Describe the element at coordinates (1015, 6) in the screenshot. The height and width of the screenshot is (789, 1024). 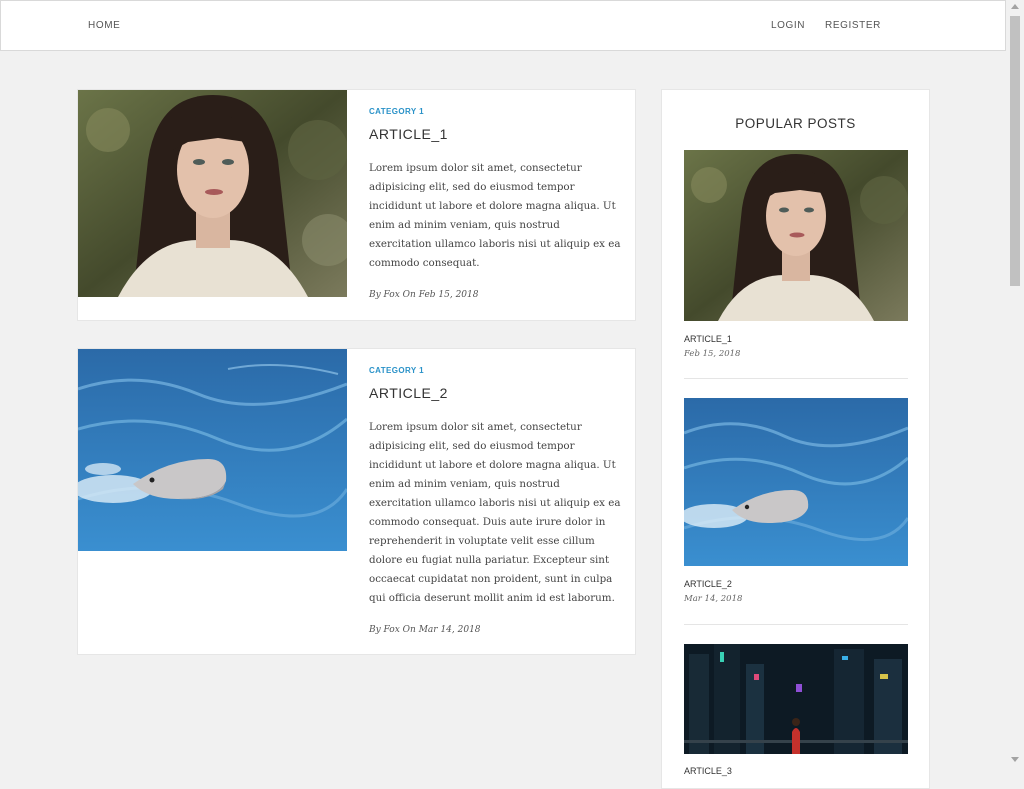
I see `scroll-up-icon` at that location.